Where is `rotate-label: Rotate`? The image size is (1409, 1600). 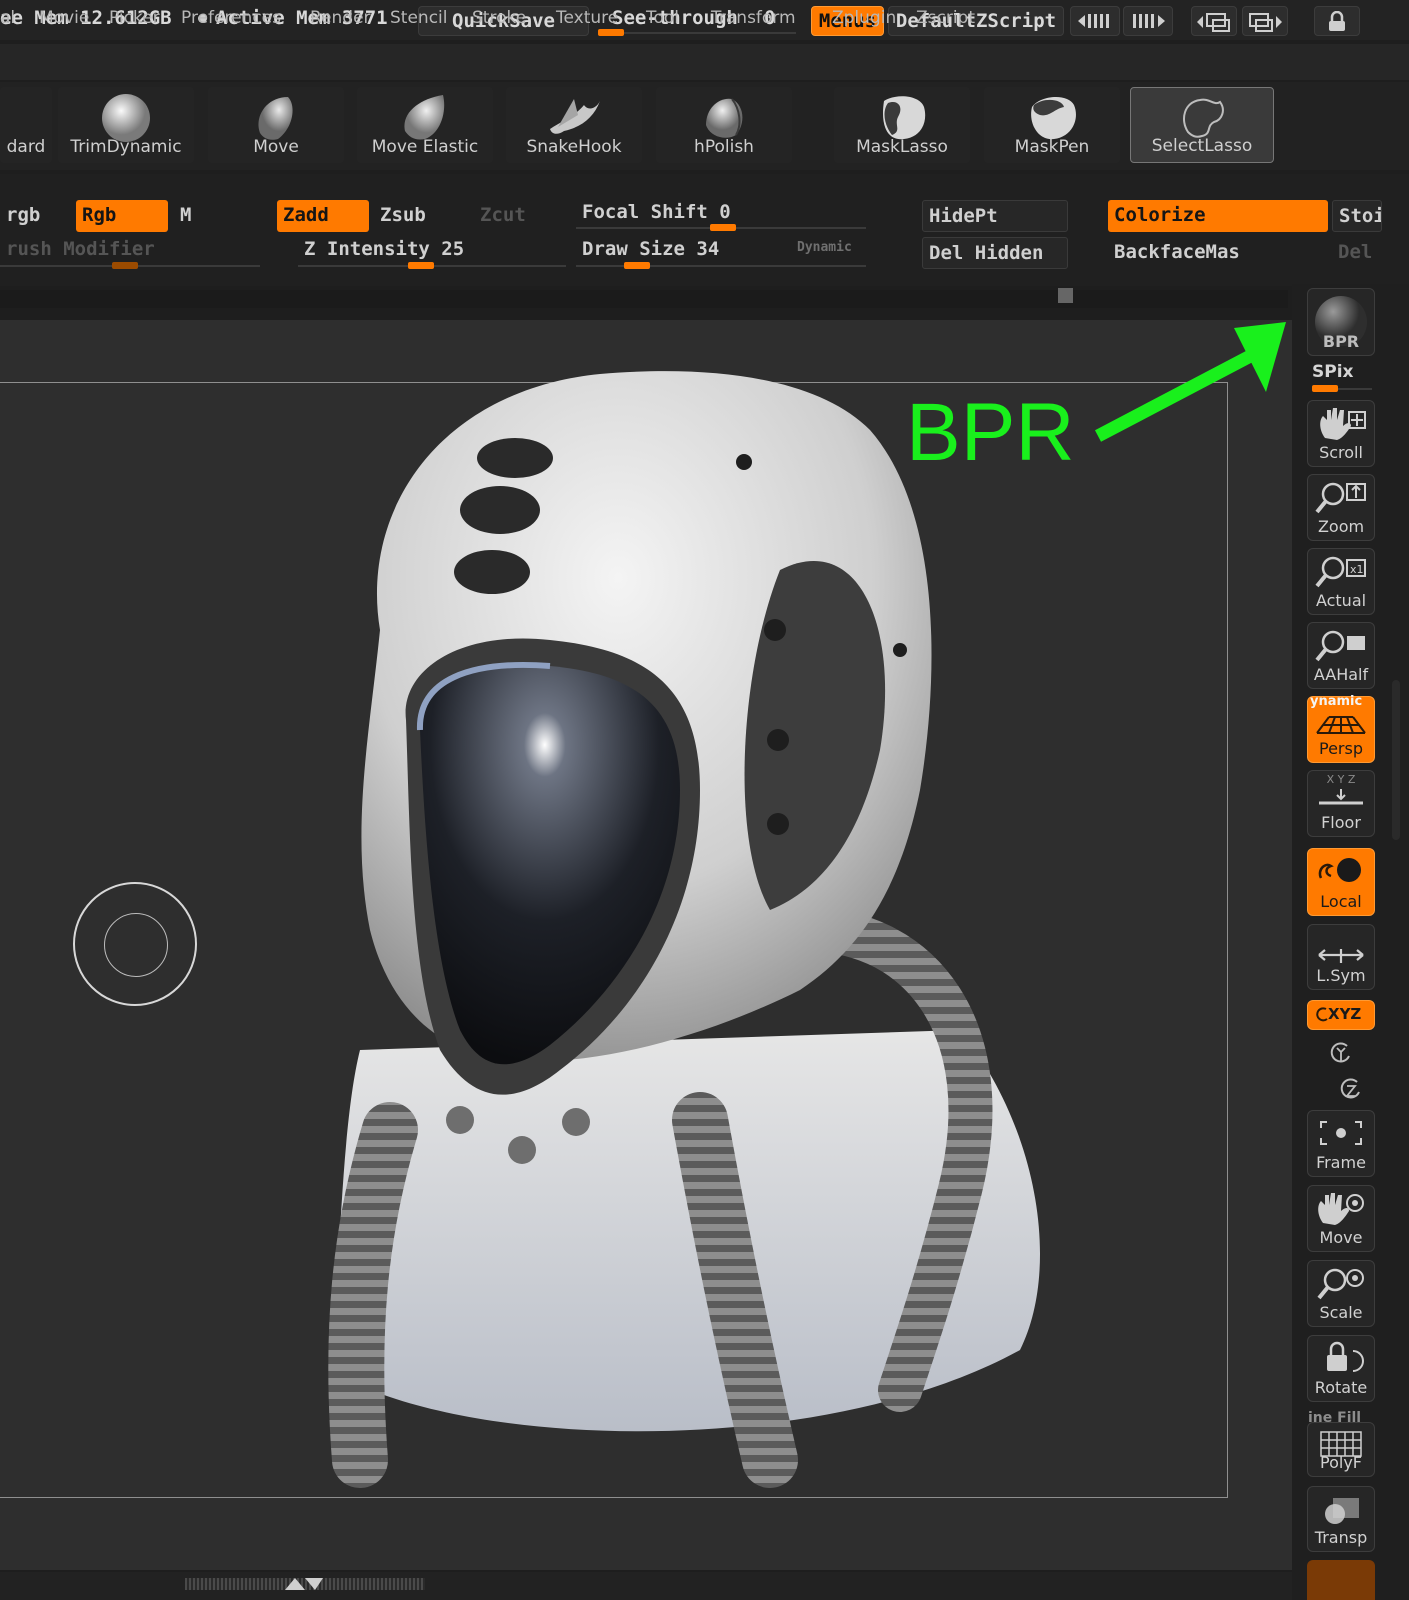
rotate-label: Rotate is located at coordinates (1341, 1387).